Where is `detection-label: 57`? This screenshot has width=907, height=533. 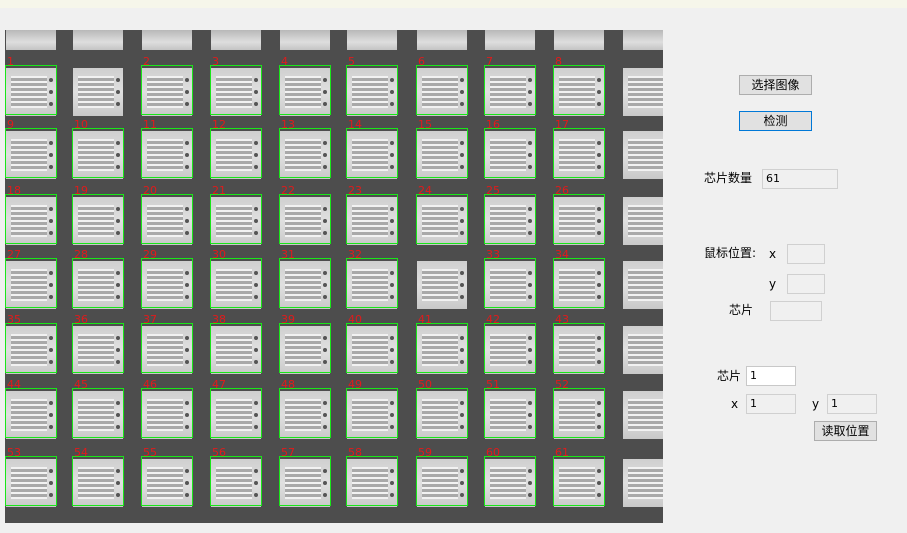 detection-label: 57 is located at coordinates (288, 452).